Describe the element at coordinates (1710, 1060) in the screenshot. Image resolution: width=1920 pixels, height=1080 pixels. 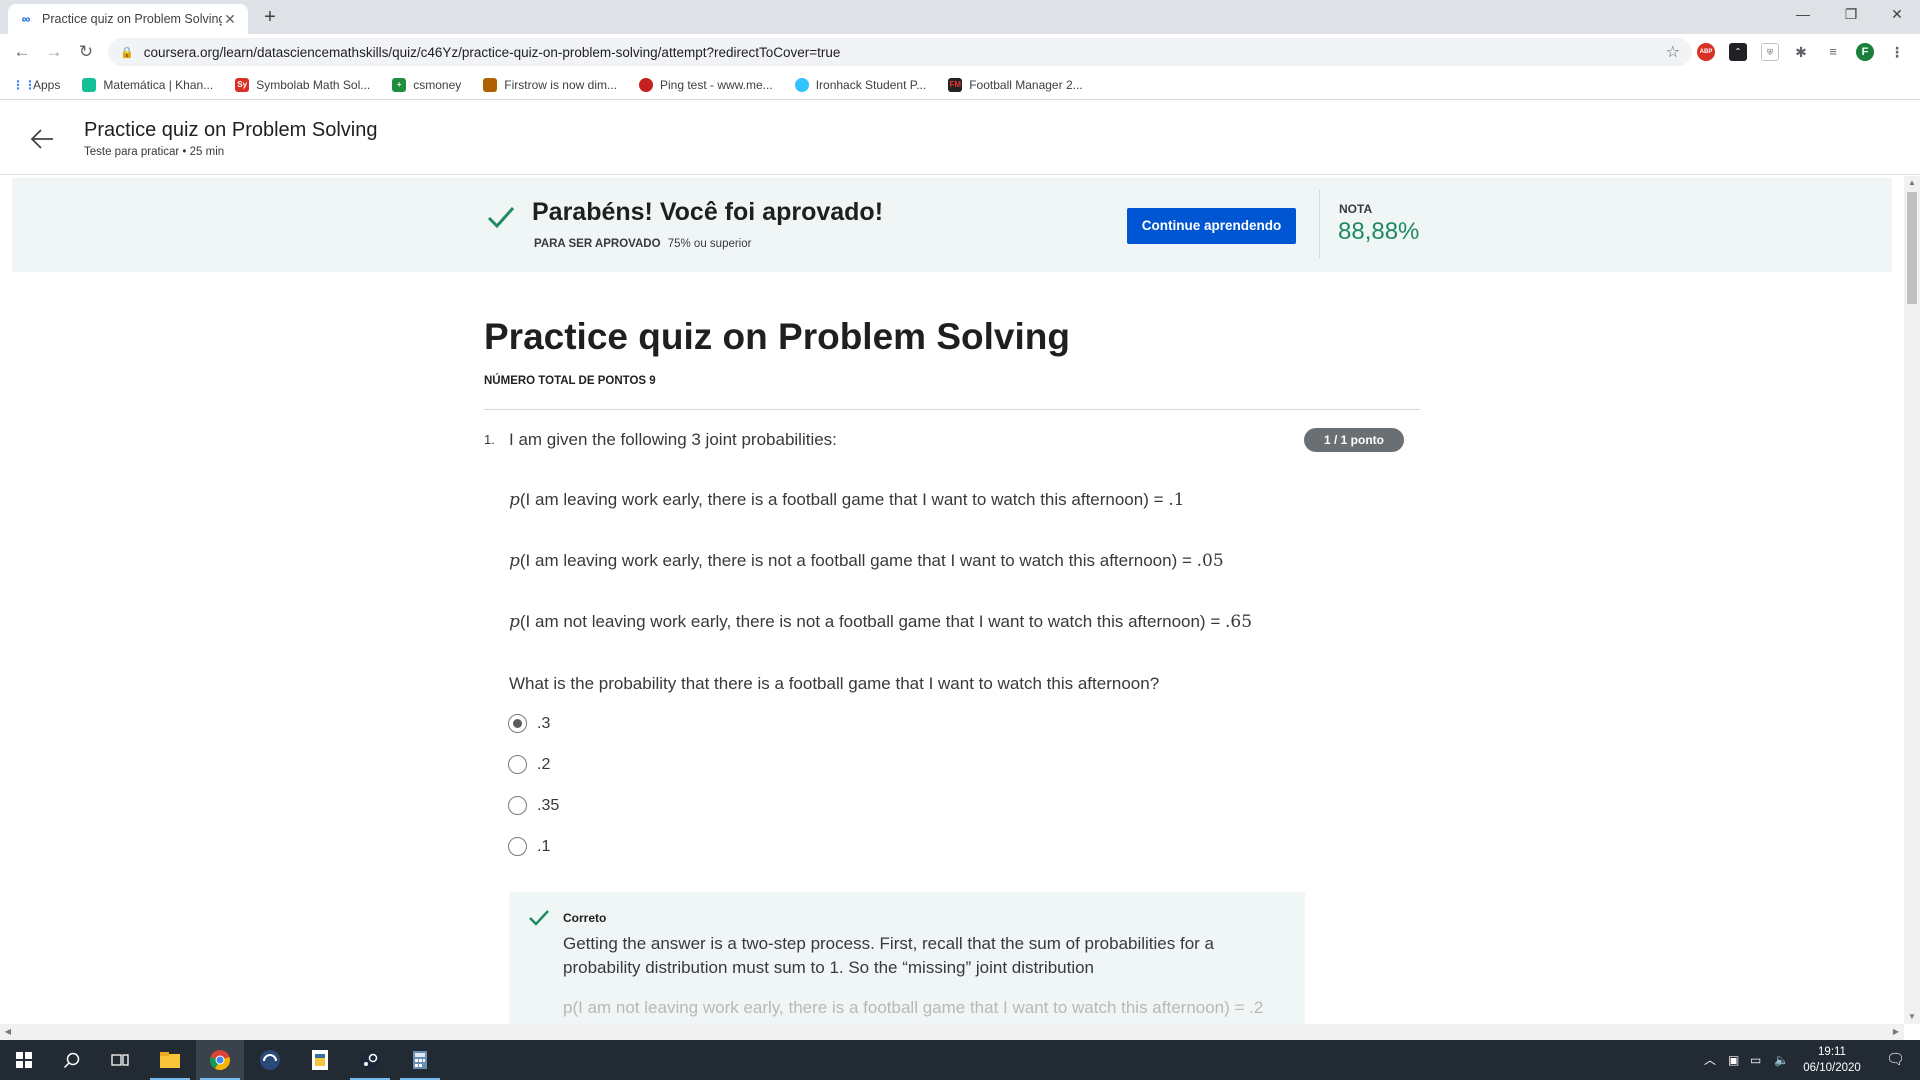
I see `tray-chevron-icon: ︿` at that location.